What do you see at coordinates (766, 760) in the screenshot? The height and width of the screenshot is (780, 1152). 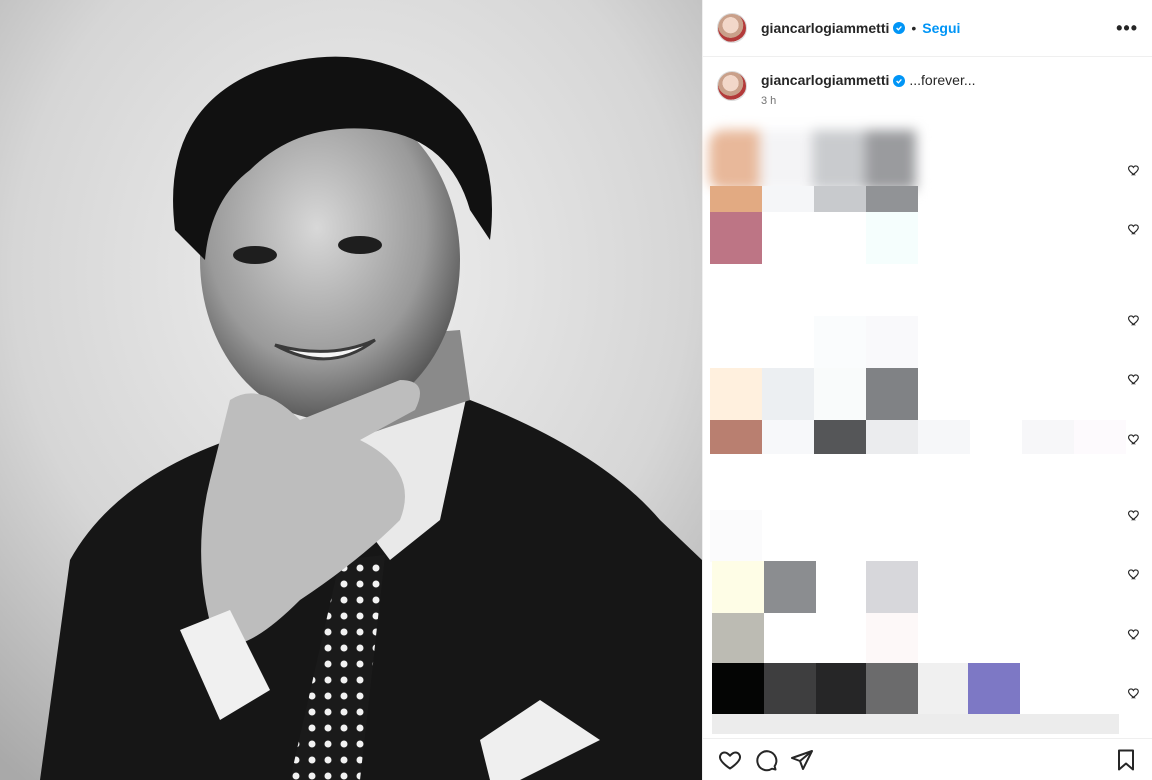 I see `comment-icon` at bounding box center [766, 760].